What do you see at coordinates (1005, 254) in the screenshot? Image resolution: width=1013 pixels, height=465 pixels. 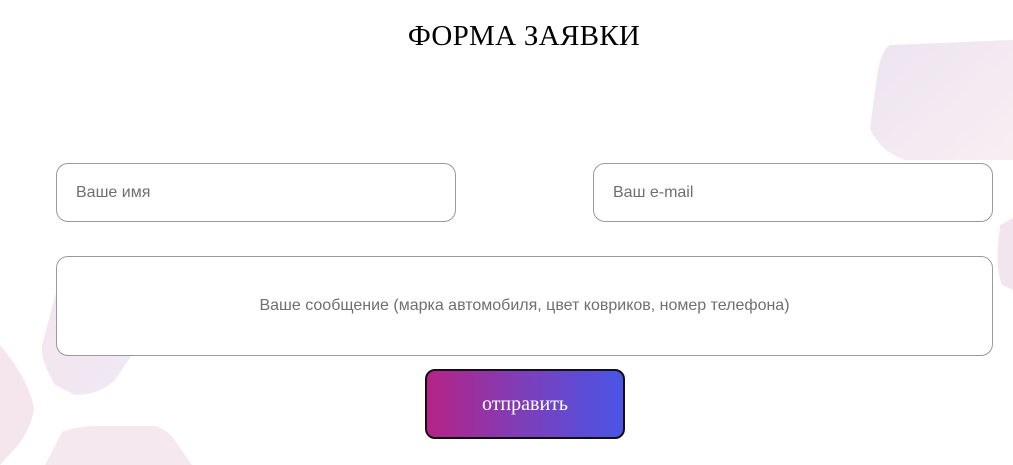 I see `hexagon-shape-right-edge` at bounding box center [1005, 254].